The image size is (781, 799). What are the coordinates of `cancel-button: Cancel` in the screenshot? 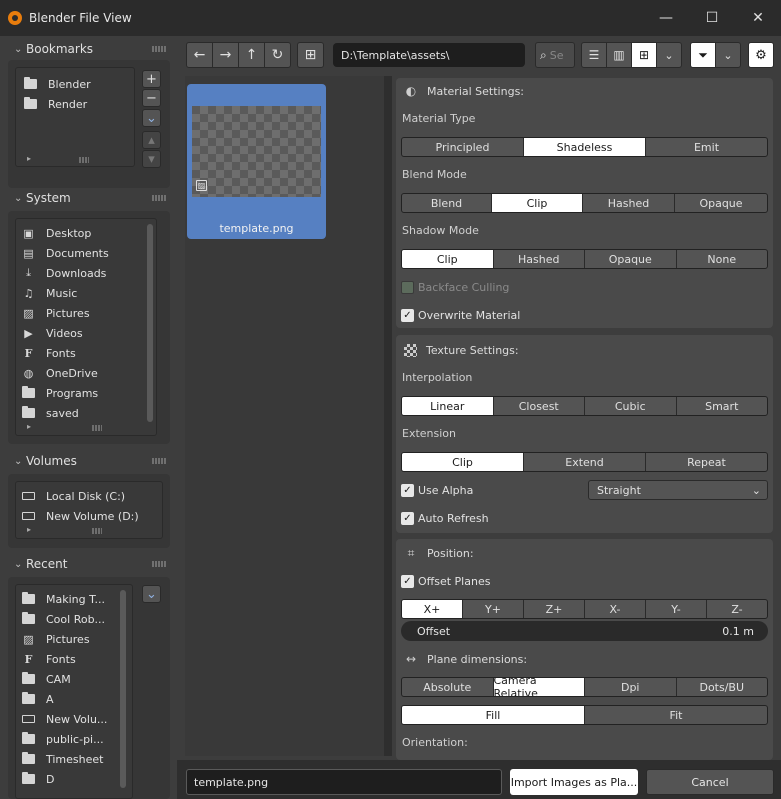 It's located at (710, 782).